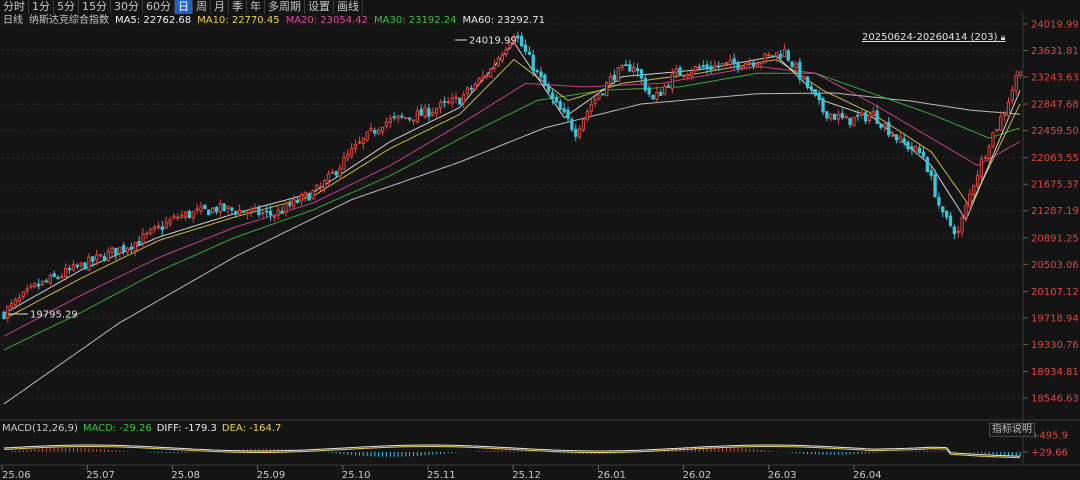 The image size is (1080, 480). Describe the element at coordinates (1055, 131) in the screenshot. I see `y-tick-label: 22459.50` at that location.